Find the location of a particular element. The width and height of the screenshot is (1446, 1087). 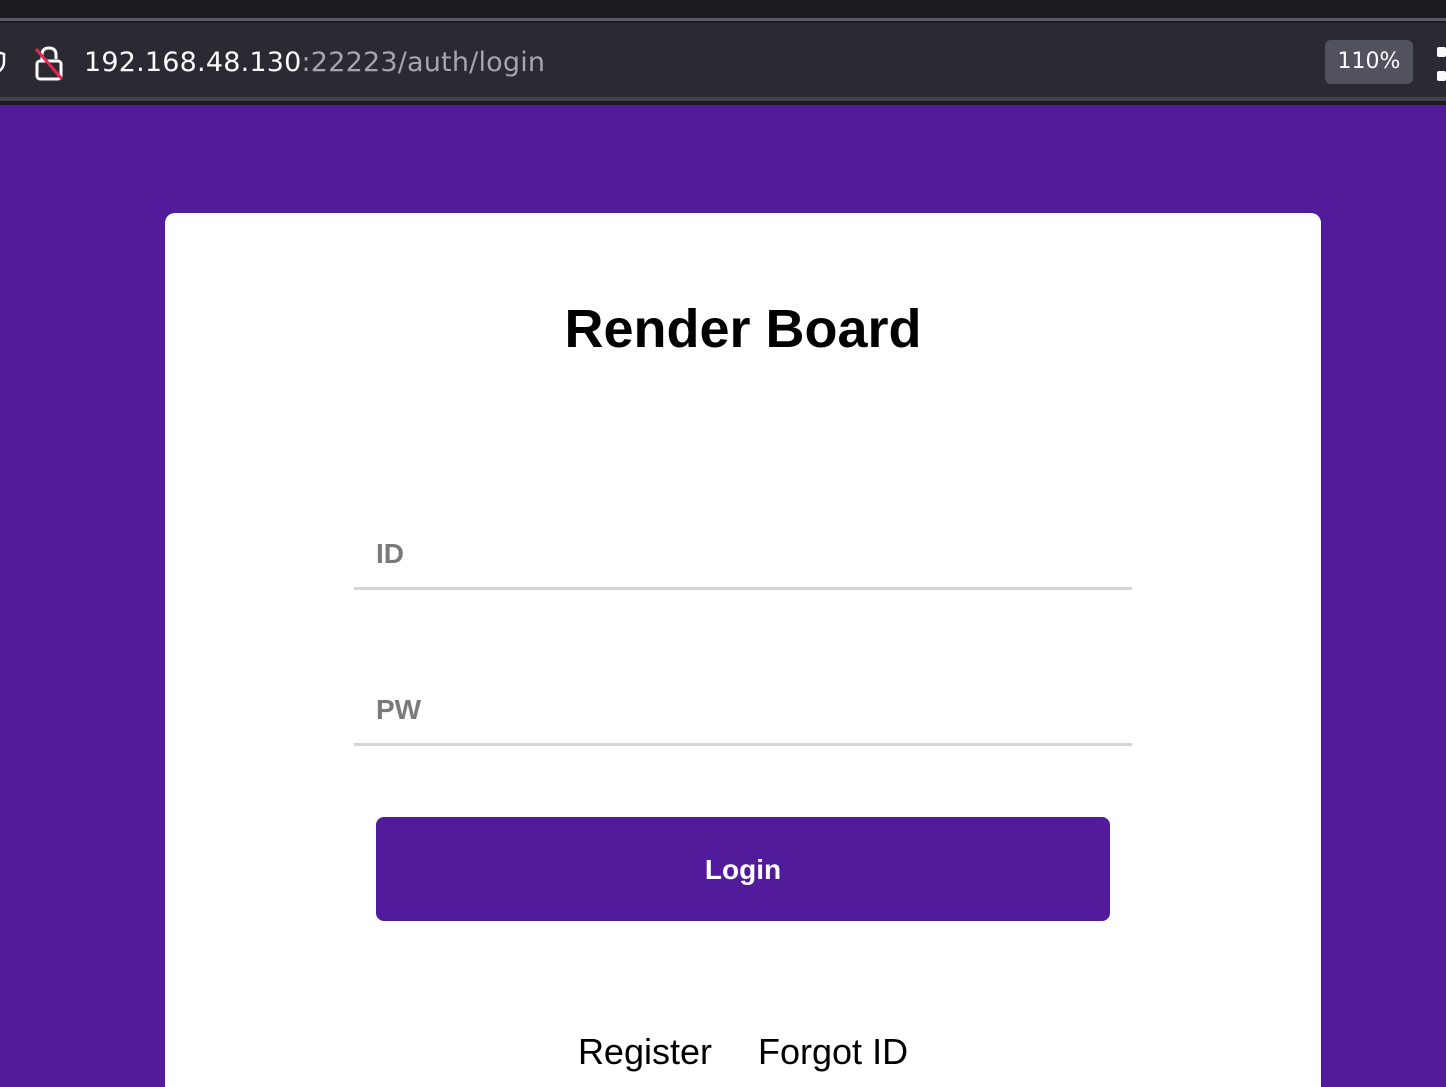

url-path: :22223/auth/login is located at coordinates (423, 62).